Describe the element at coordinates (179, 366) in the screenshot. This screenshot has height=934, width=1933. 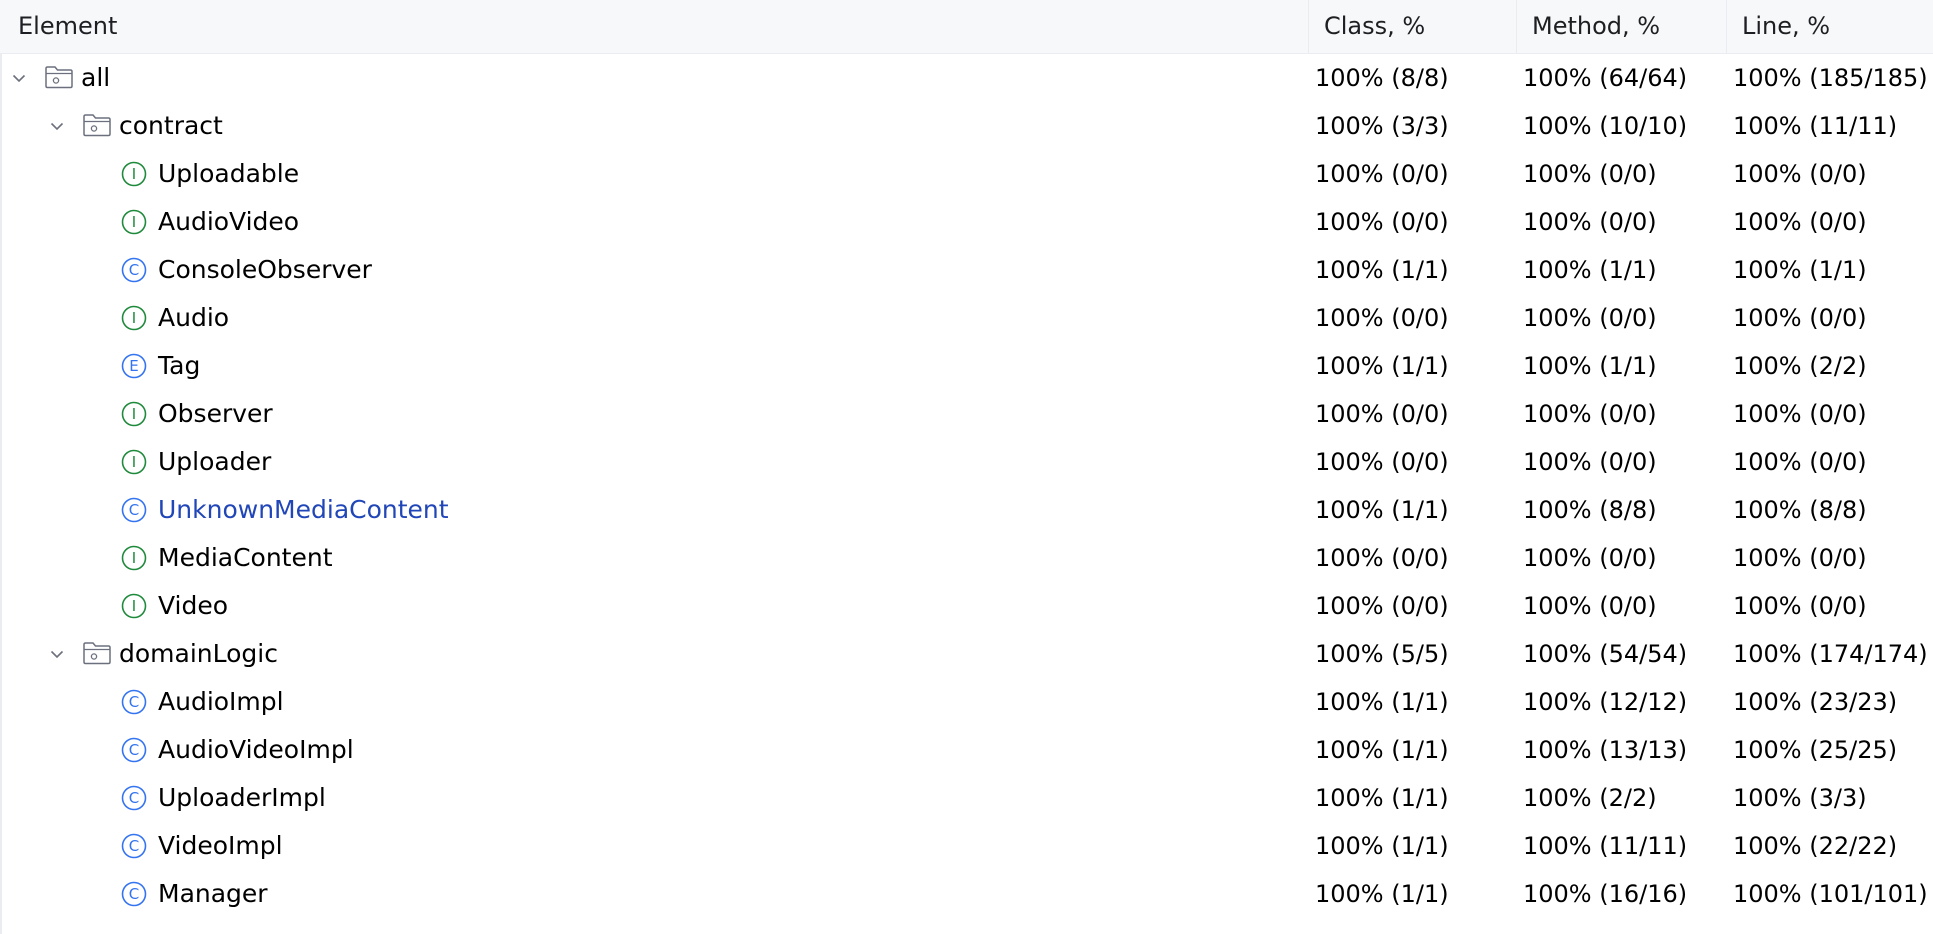
I see `element-name: Tag` at that location.